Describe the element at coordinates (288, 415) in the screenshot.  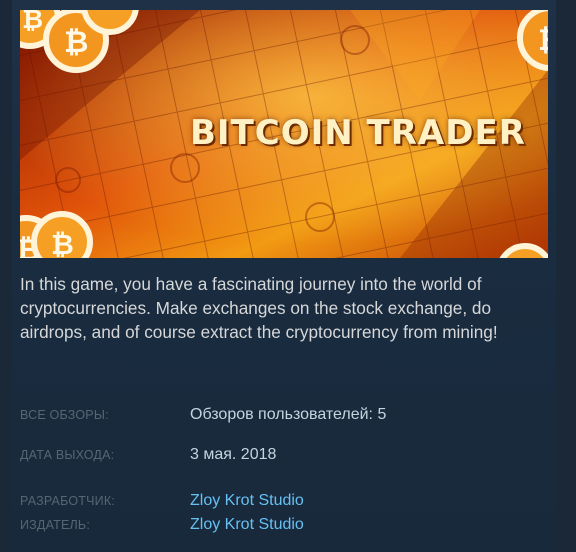
I see `reviews-summary: Обзоров пользователей: 5` at that location.